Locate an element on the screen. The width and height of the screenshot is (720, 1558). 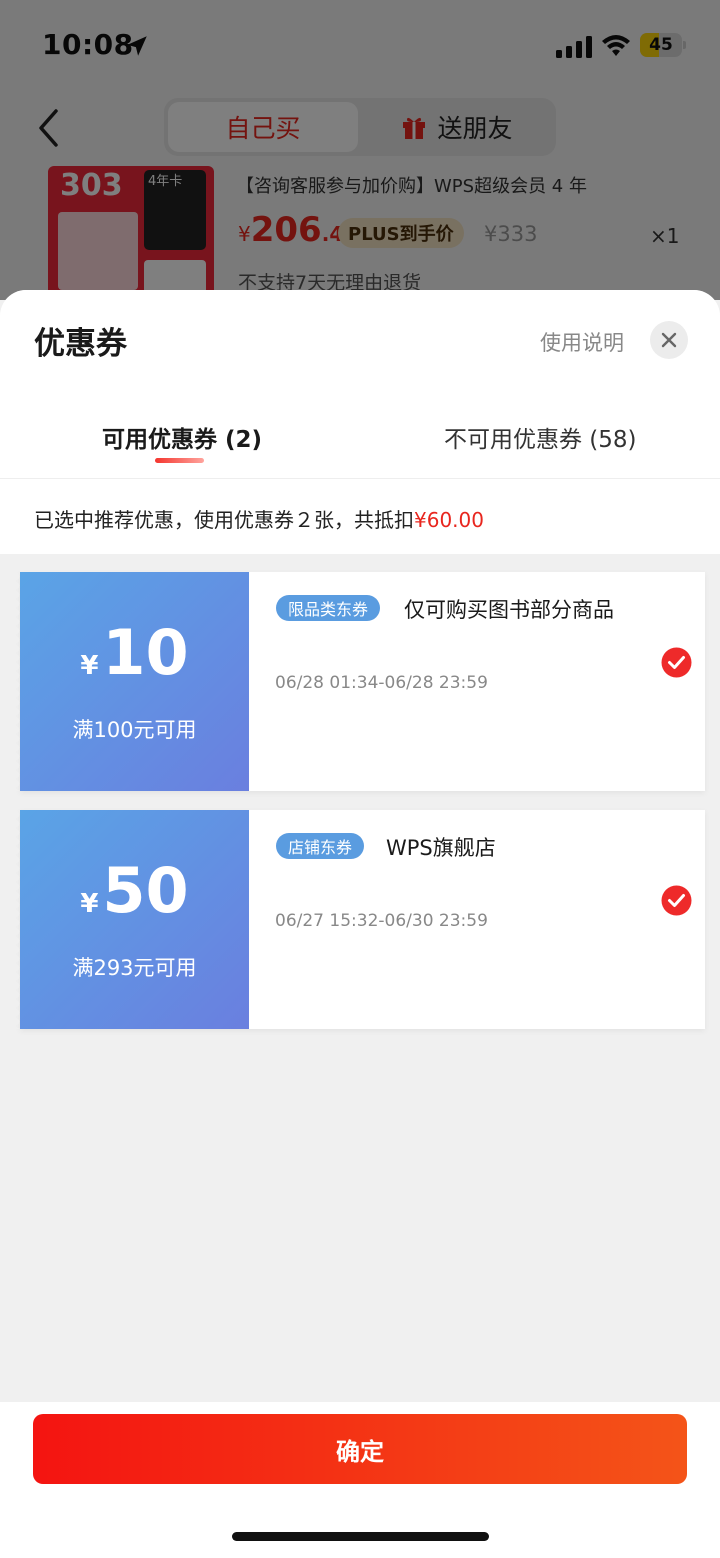
close-button is located at coordinates (669, 340).